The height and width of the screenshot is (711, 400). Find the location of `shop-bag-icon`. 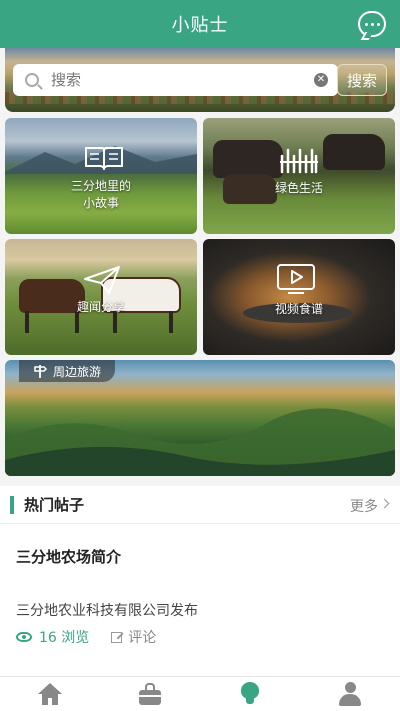

shop-bag-icon is located at coordinates (150, 694).